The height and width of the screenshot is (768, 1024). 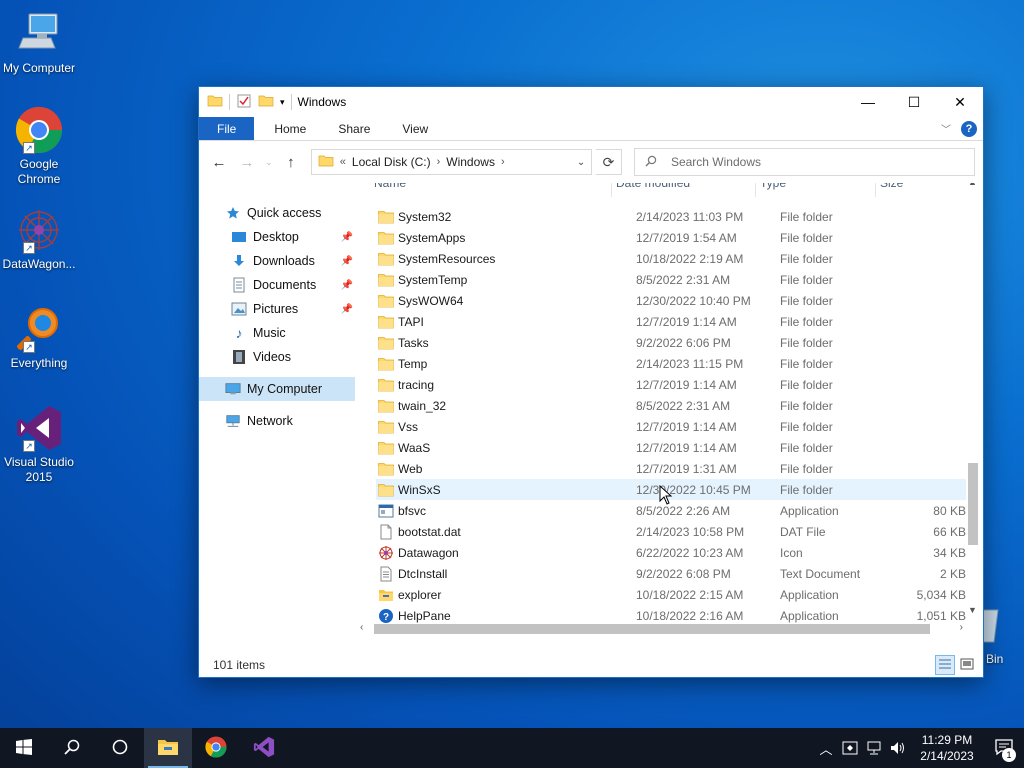 I want to click on tab-home: Home, so click(x=290, y=128).